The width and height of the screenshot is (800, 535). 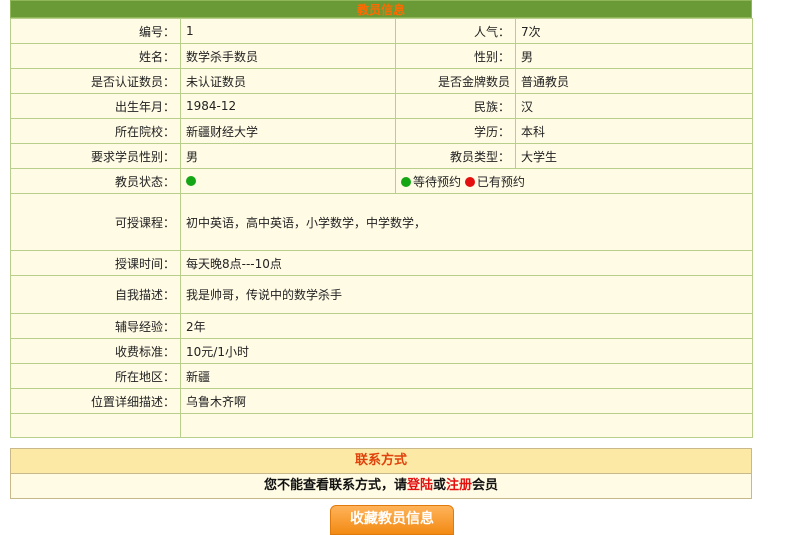 I want to click on time-value: 每天晚8点---10点, so click(x=466, y=263).